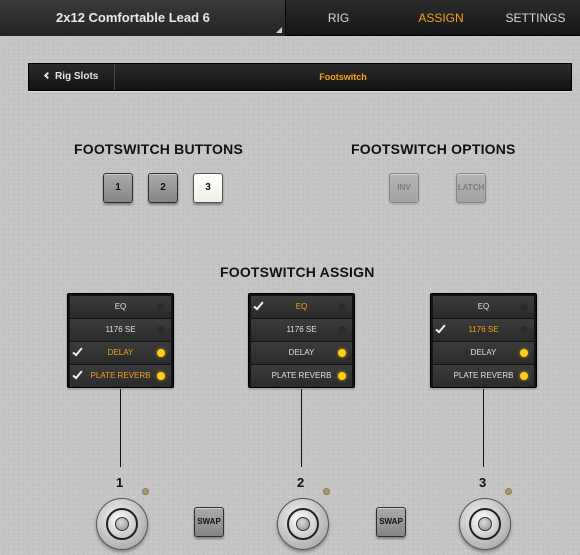 The image size is (580, 555). Describe the element at coordinates (433, 149) in the screenshot. I see `footswitch-options-heading: FOOTSWITCH OPTIONS` at that location.